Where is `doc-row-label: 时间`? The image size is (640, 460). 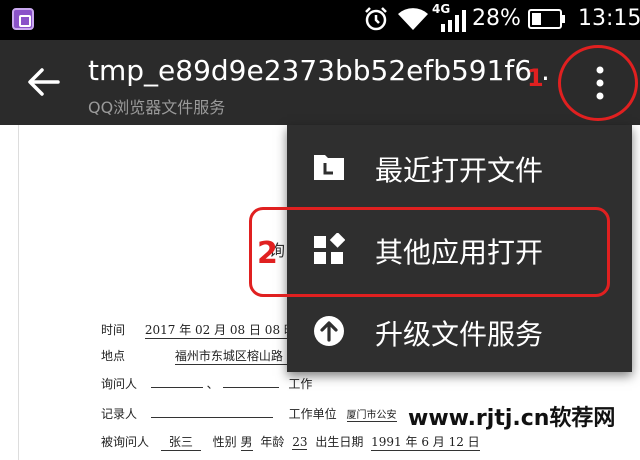
doc-row-label: 时间 is located at coordinates (113, 330).